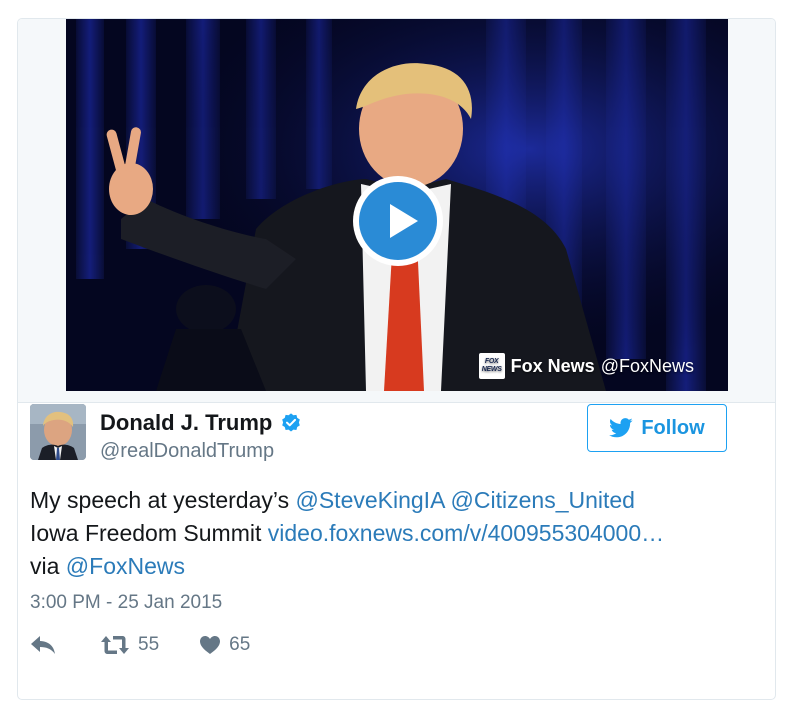 The height and width of the screenshot is (726, 799). What do you see at coordinates (210, 645) in the screenshot?
I see `heart-icon` at bounding box center [210, 645].